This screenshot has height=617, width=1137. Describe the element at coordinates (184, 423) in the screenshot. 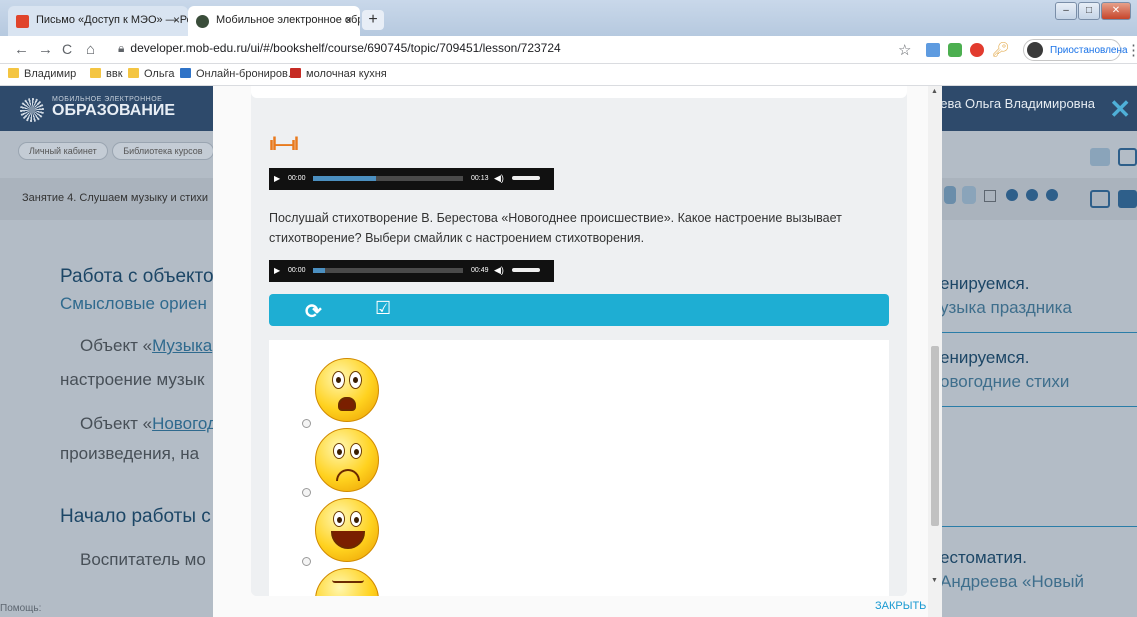

I see `object-link: Новогод` at that location.